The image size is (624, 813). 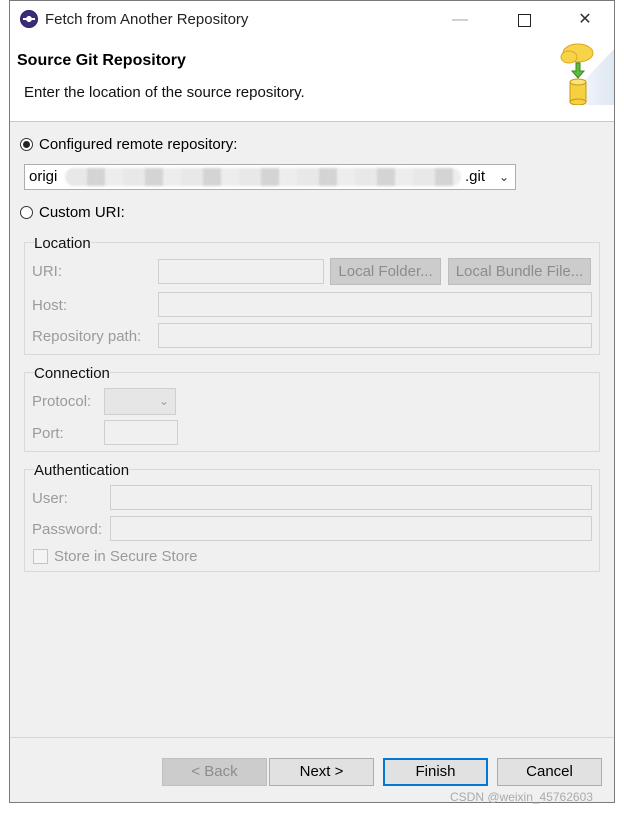 I want to click on configured-remote-option: Configured remote repository:, so click(x=128, y=144).